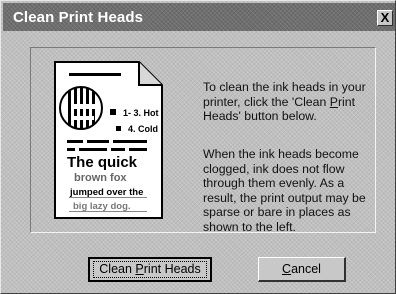 This screenshot has height=294, width=396. Describe the element at coordinates (141, 113) in the screenshot. I see `hot-label: 1- 3. Hot` at that location.